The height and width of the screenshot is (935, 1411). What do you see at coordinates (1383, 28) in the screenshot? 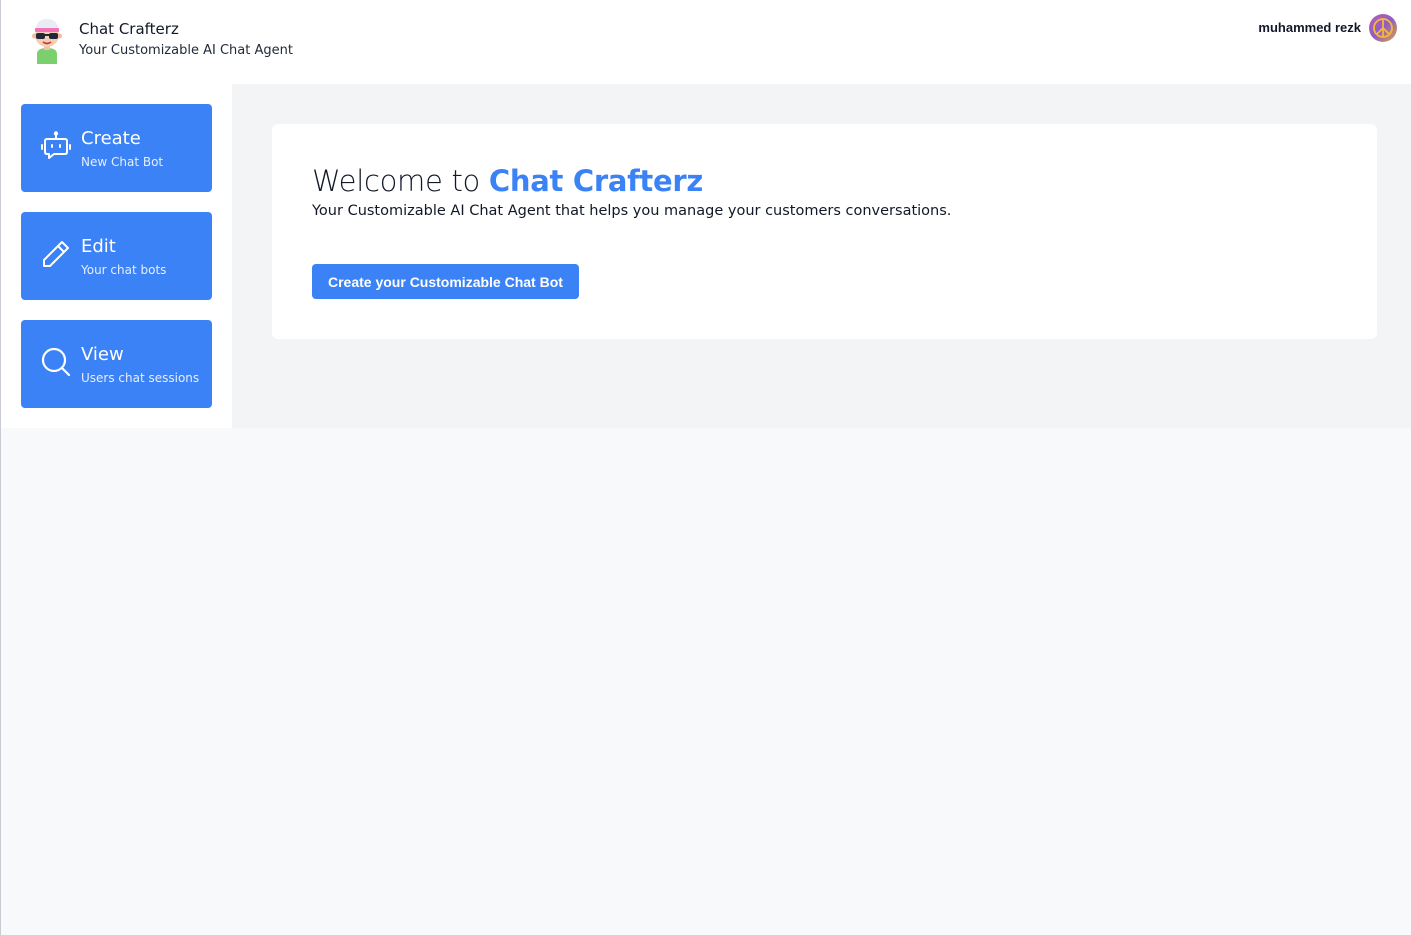
I see `peace-symbol-avatar-icon` at bounding box center [1383, 28].